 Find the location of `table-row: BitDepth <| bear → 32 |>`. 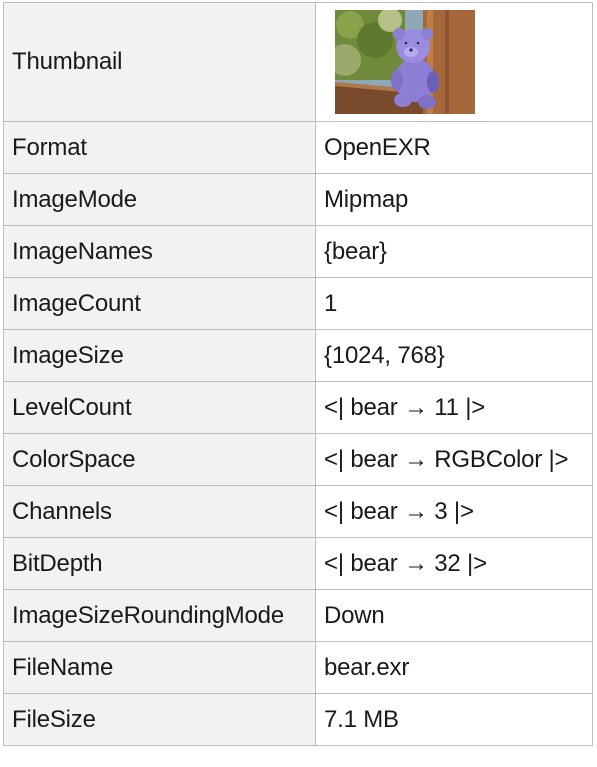

table-row: BitDepth <| bear → 32 |> is located at coordinates (298, 563).